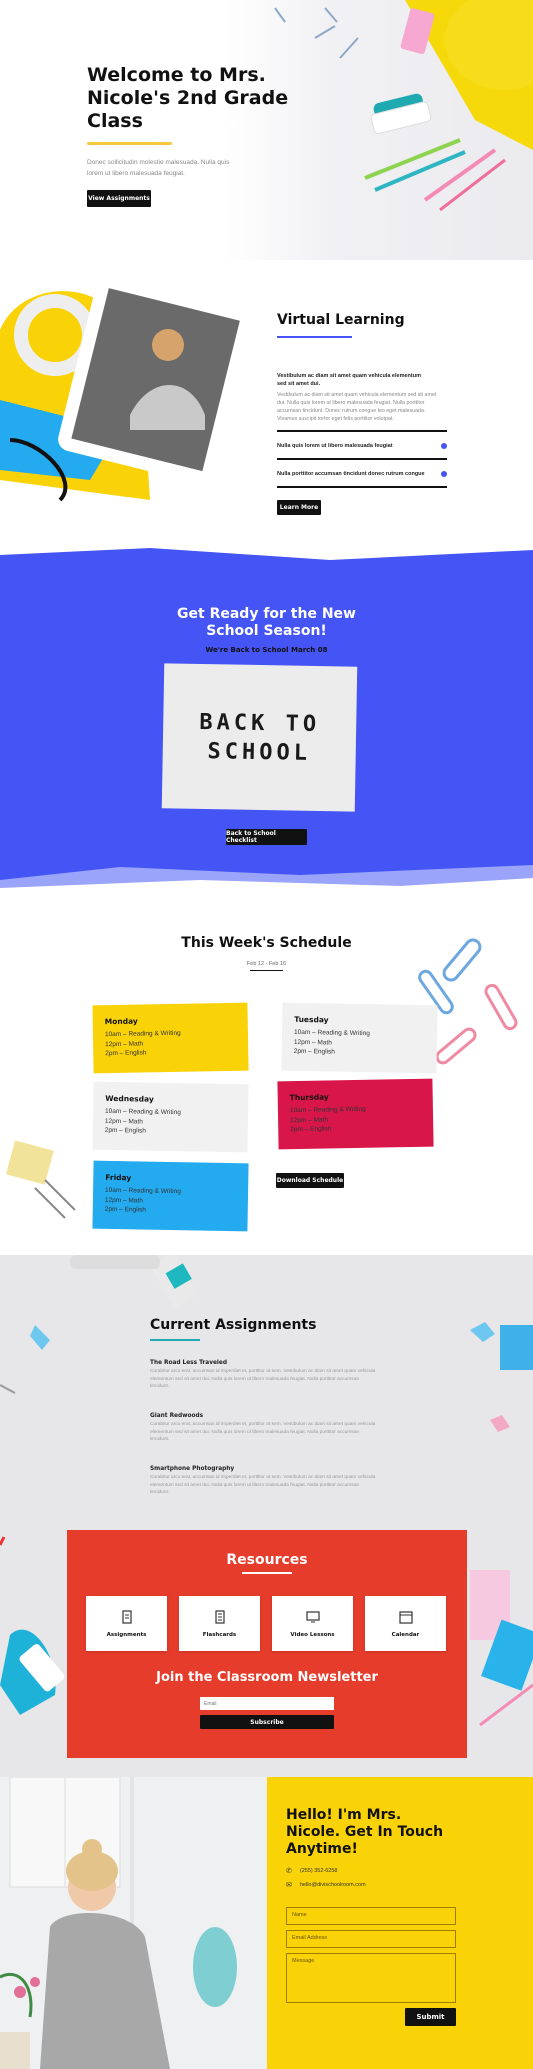  I want to click on contact-title-line2: Nicole. Get In Touch, so click(365, 1832).